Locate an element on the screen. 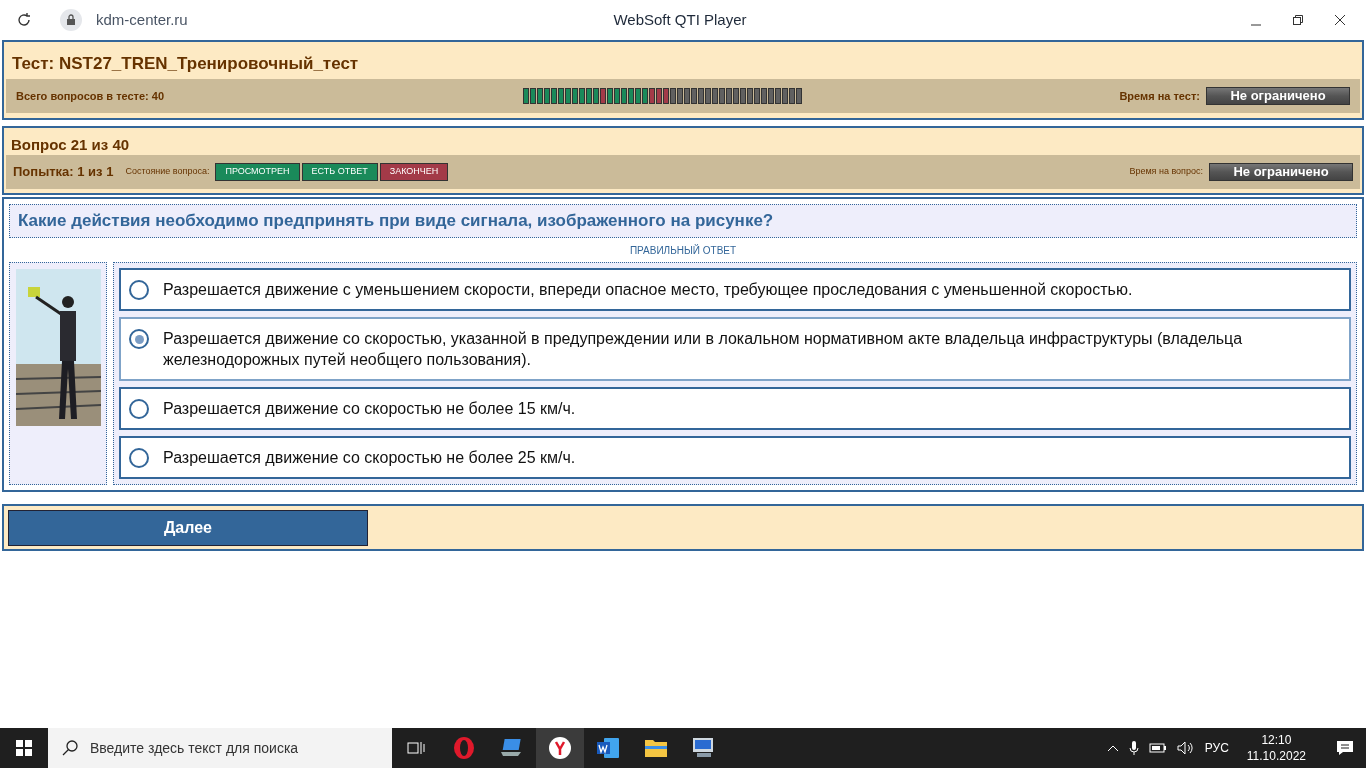 The height and width of the screenshot is (768, 1366). laptop-icon is located at coordinates (512, 748).